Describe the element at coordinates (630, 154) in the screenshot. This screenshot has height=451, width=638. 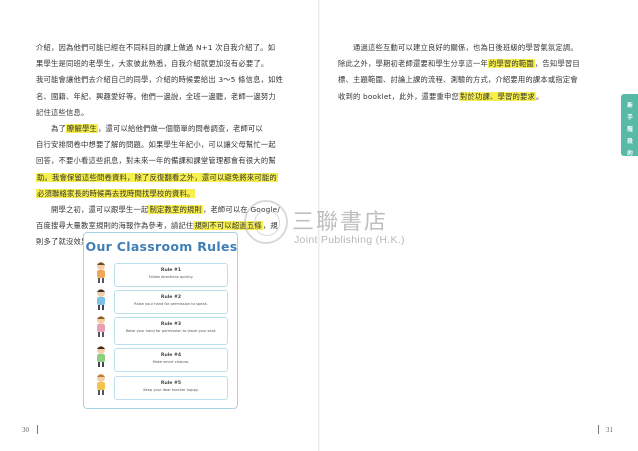
I see `side-tab-char: 的` at that location.